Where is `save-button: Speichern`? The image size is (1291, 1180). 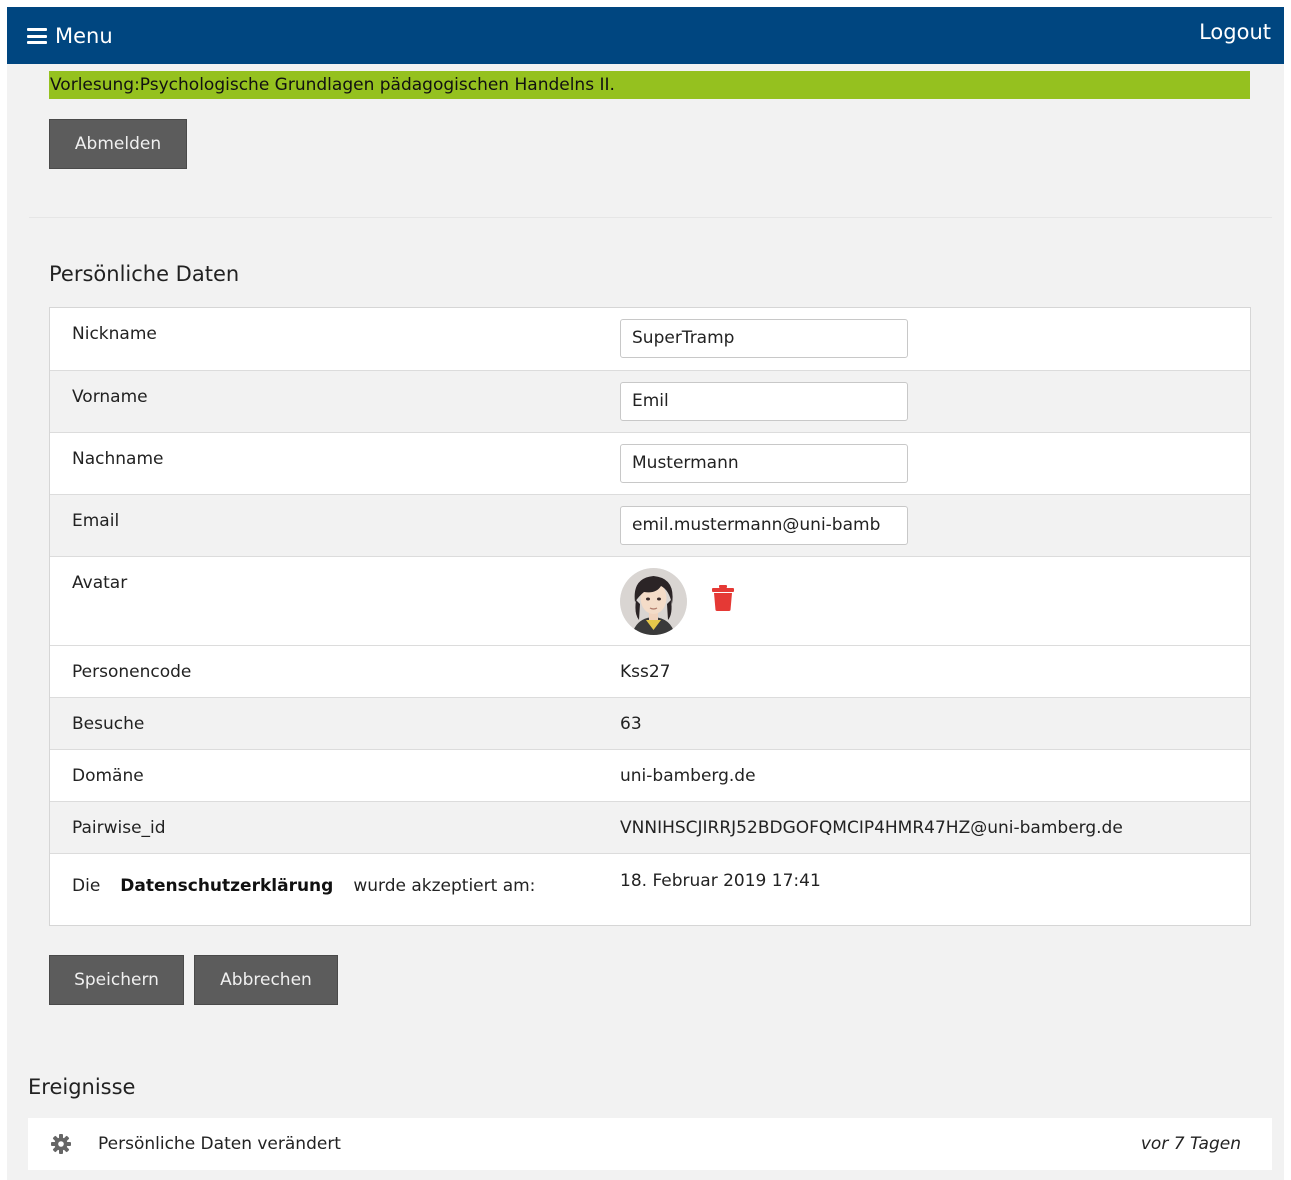 save-button: Speichern is located at coordinates (116, 980).